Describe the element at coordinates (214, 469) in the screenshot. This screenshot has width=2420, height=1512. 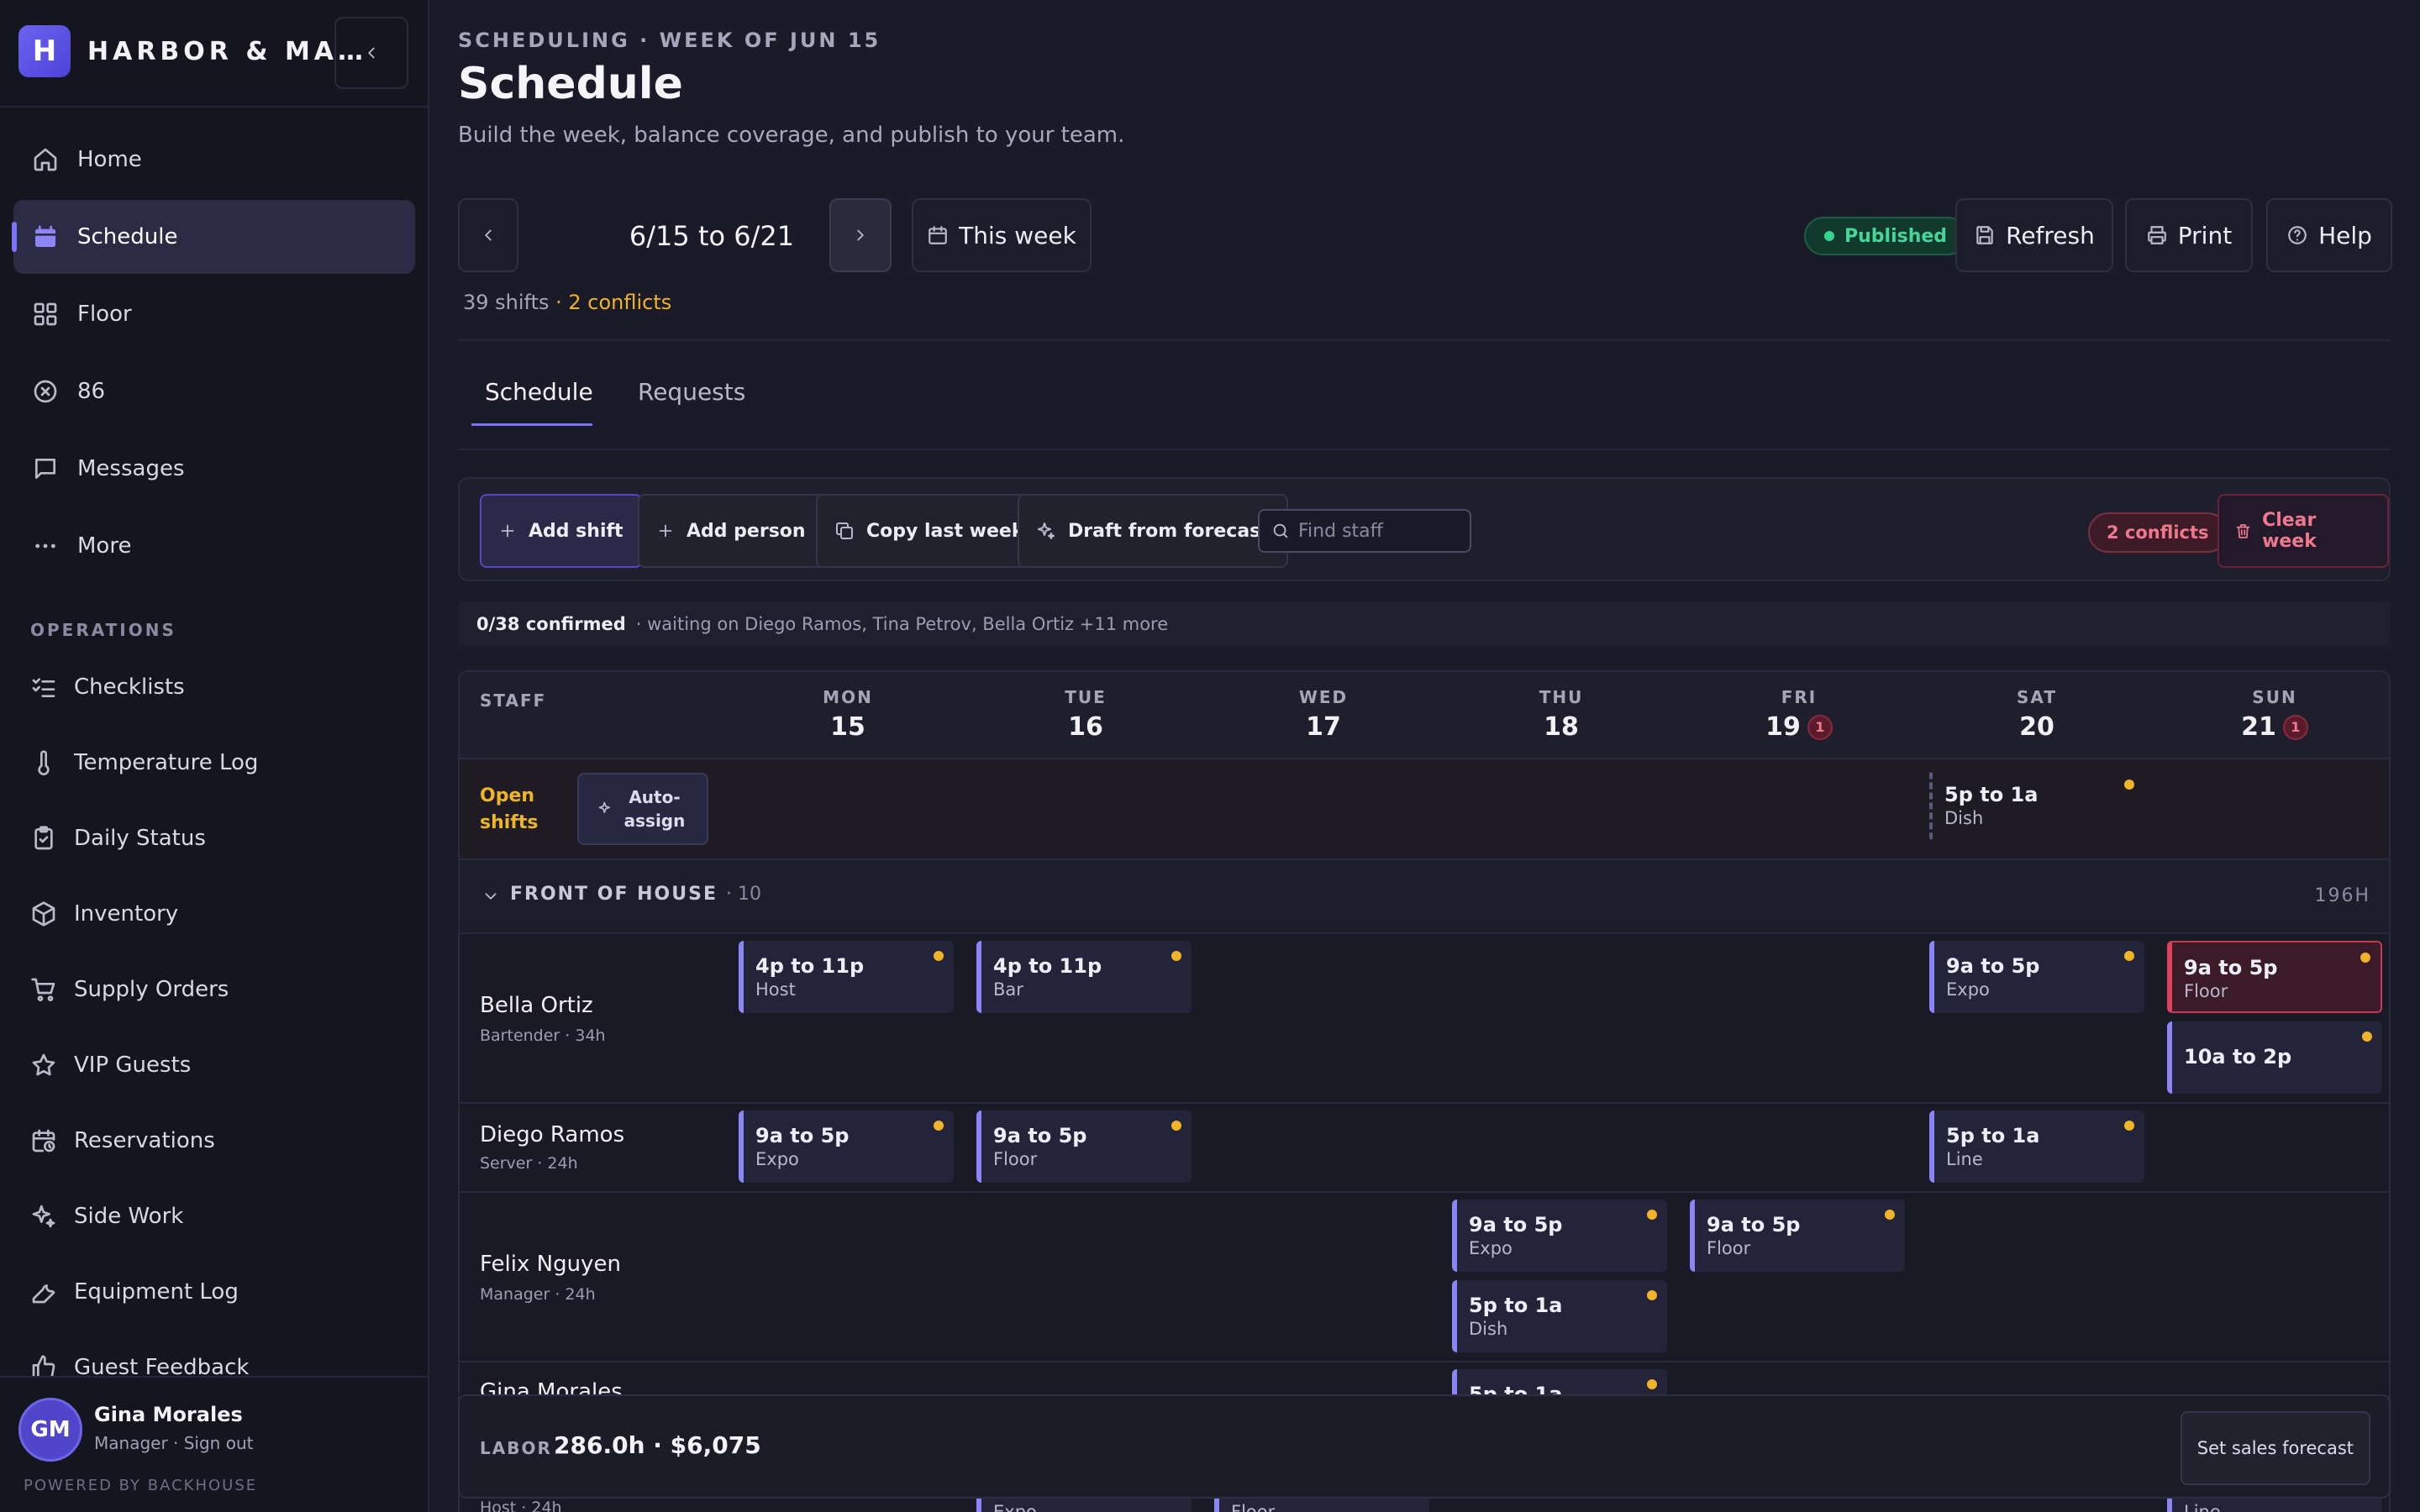
I see `sidebar-item-messages: Messages` at that location.